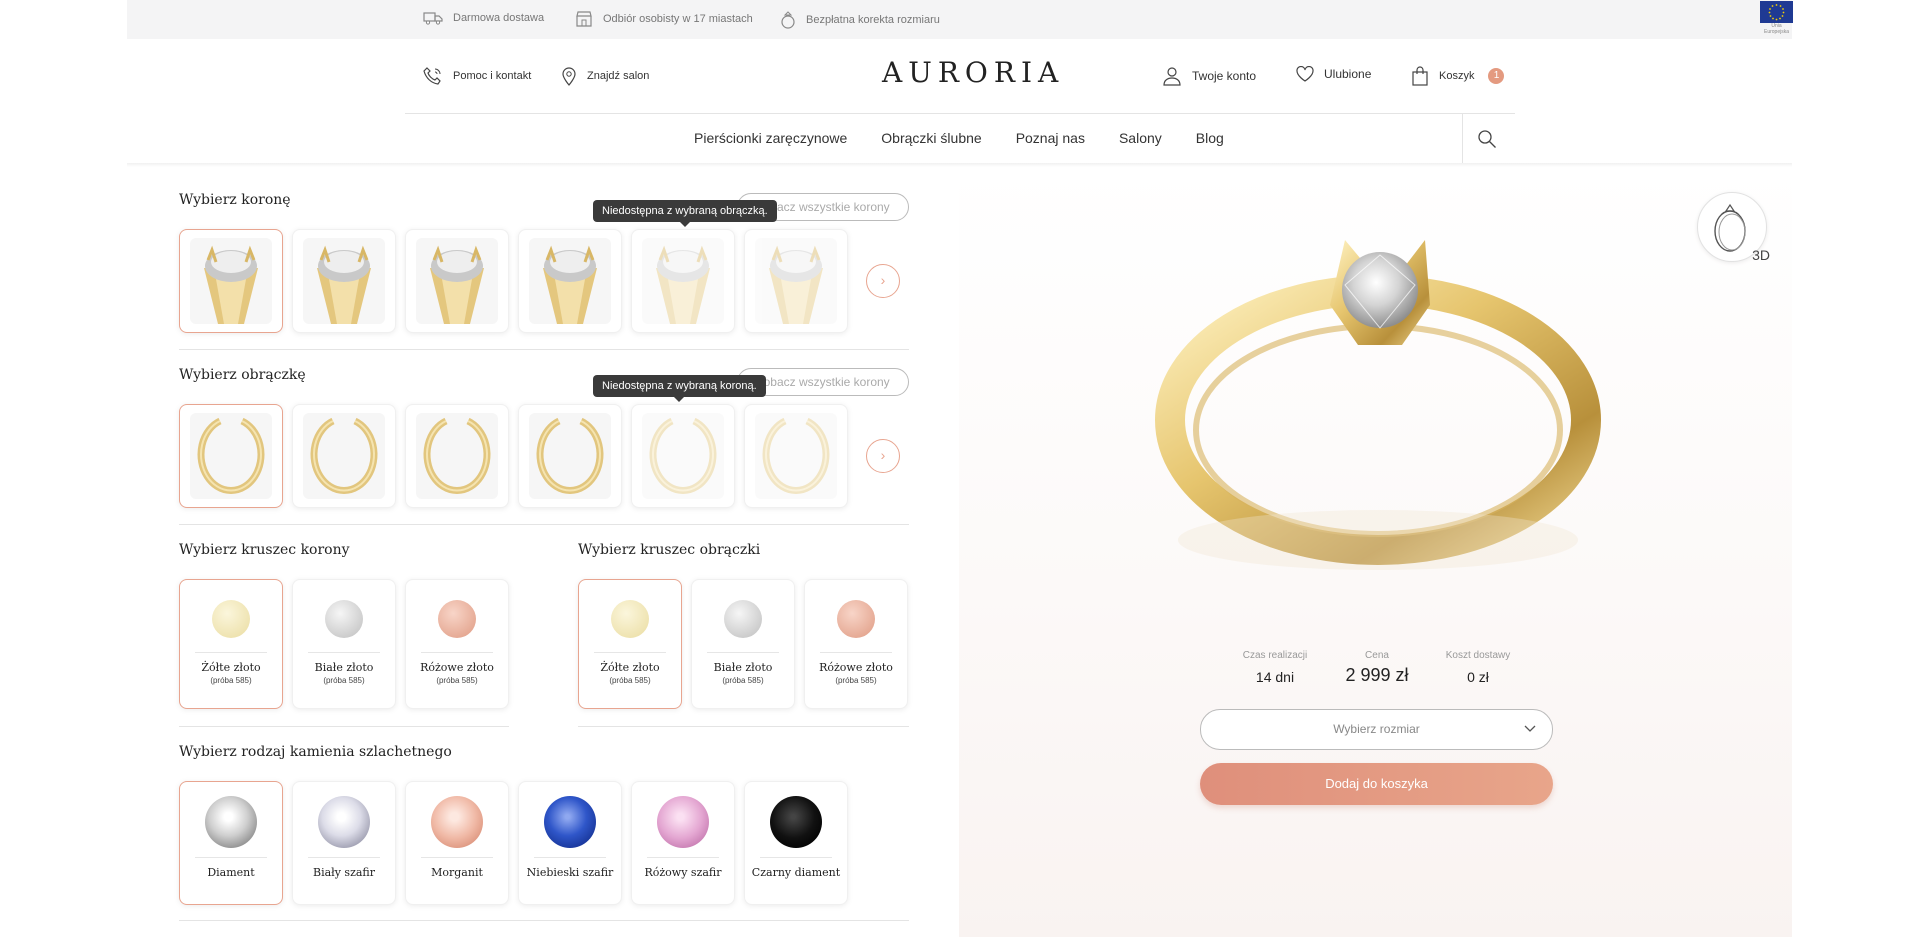 The image size is (1919, 937). Describe the element at coordinates (630, 644) in the screenshot. I see `band-metal-yellow-gold: Żółte złoto (próba 585)` at that location.